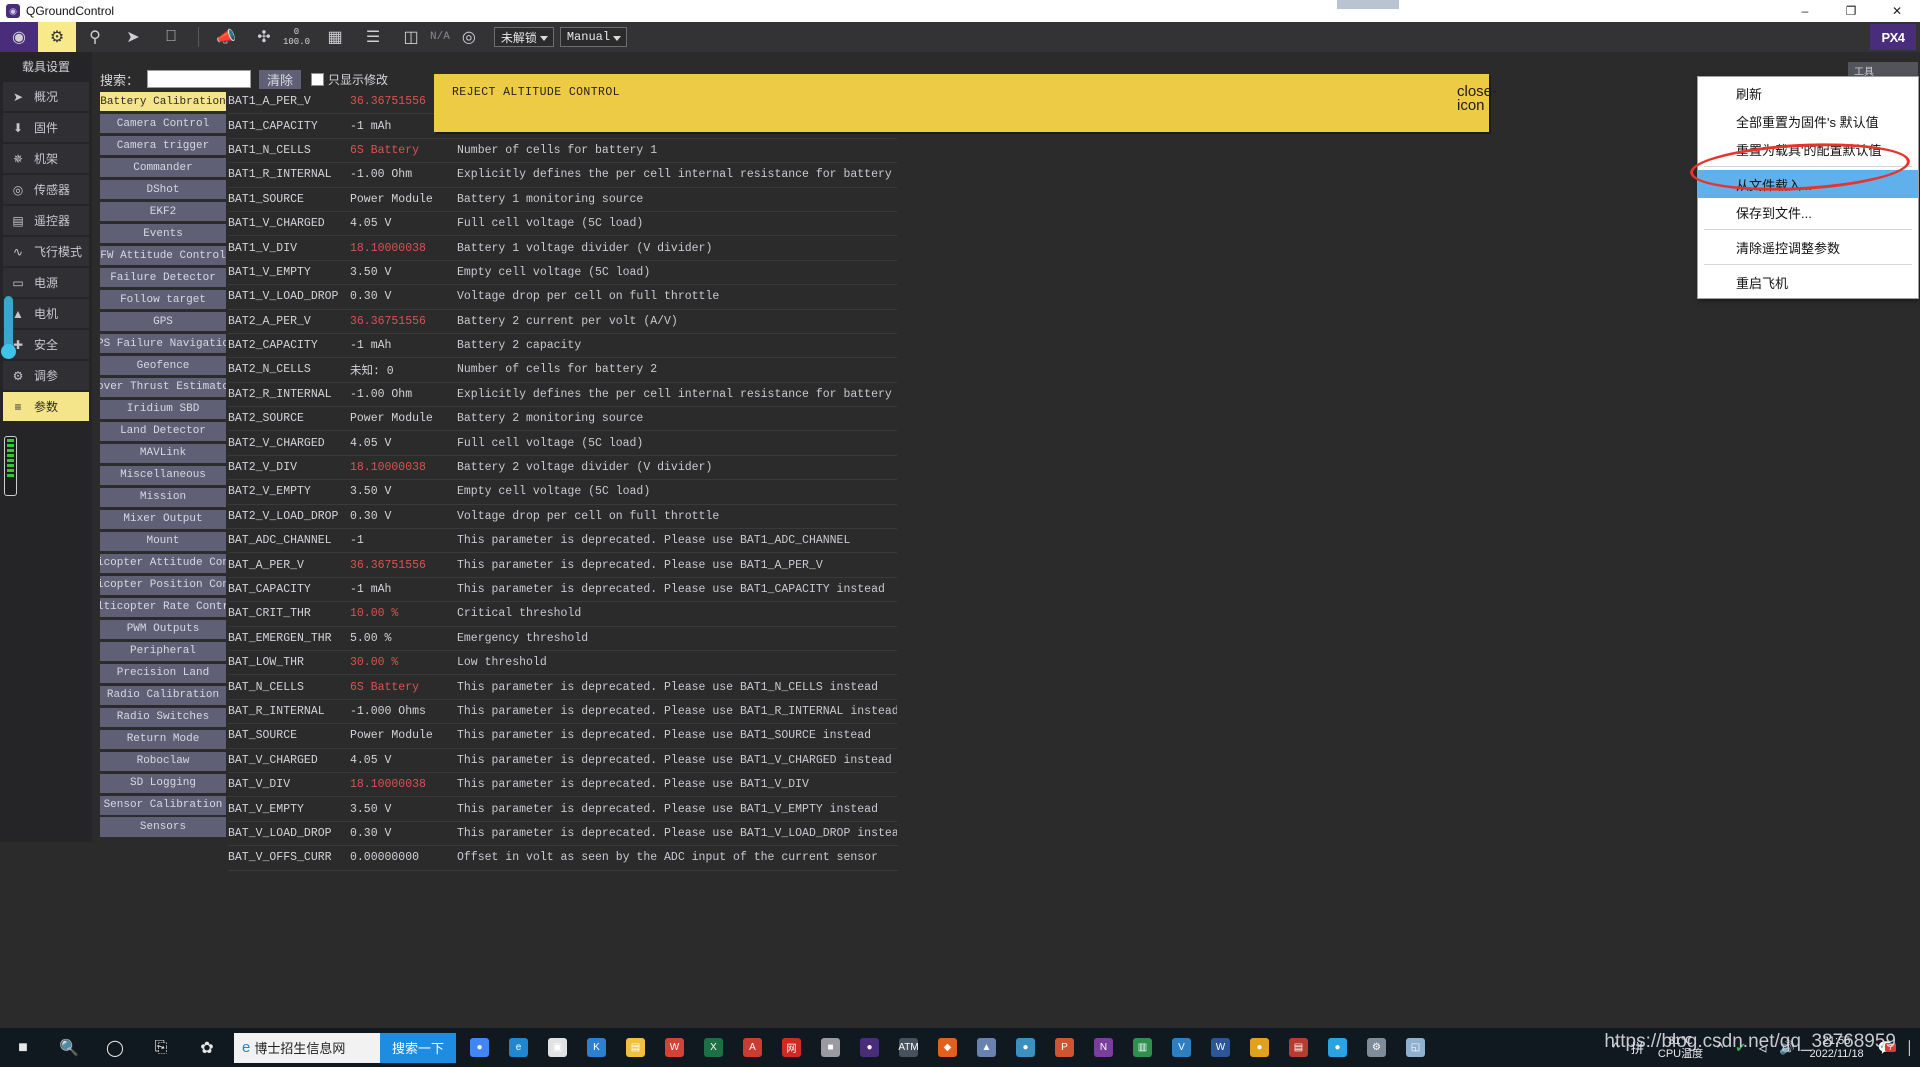 Image resolution: width=1920 pixels, height=1067 pixels. What do you see at coordinates (523, 37) in the screenshot?
I see `arm-state-dropdown: 未解锁` at bounding box center [523, 37].